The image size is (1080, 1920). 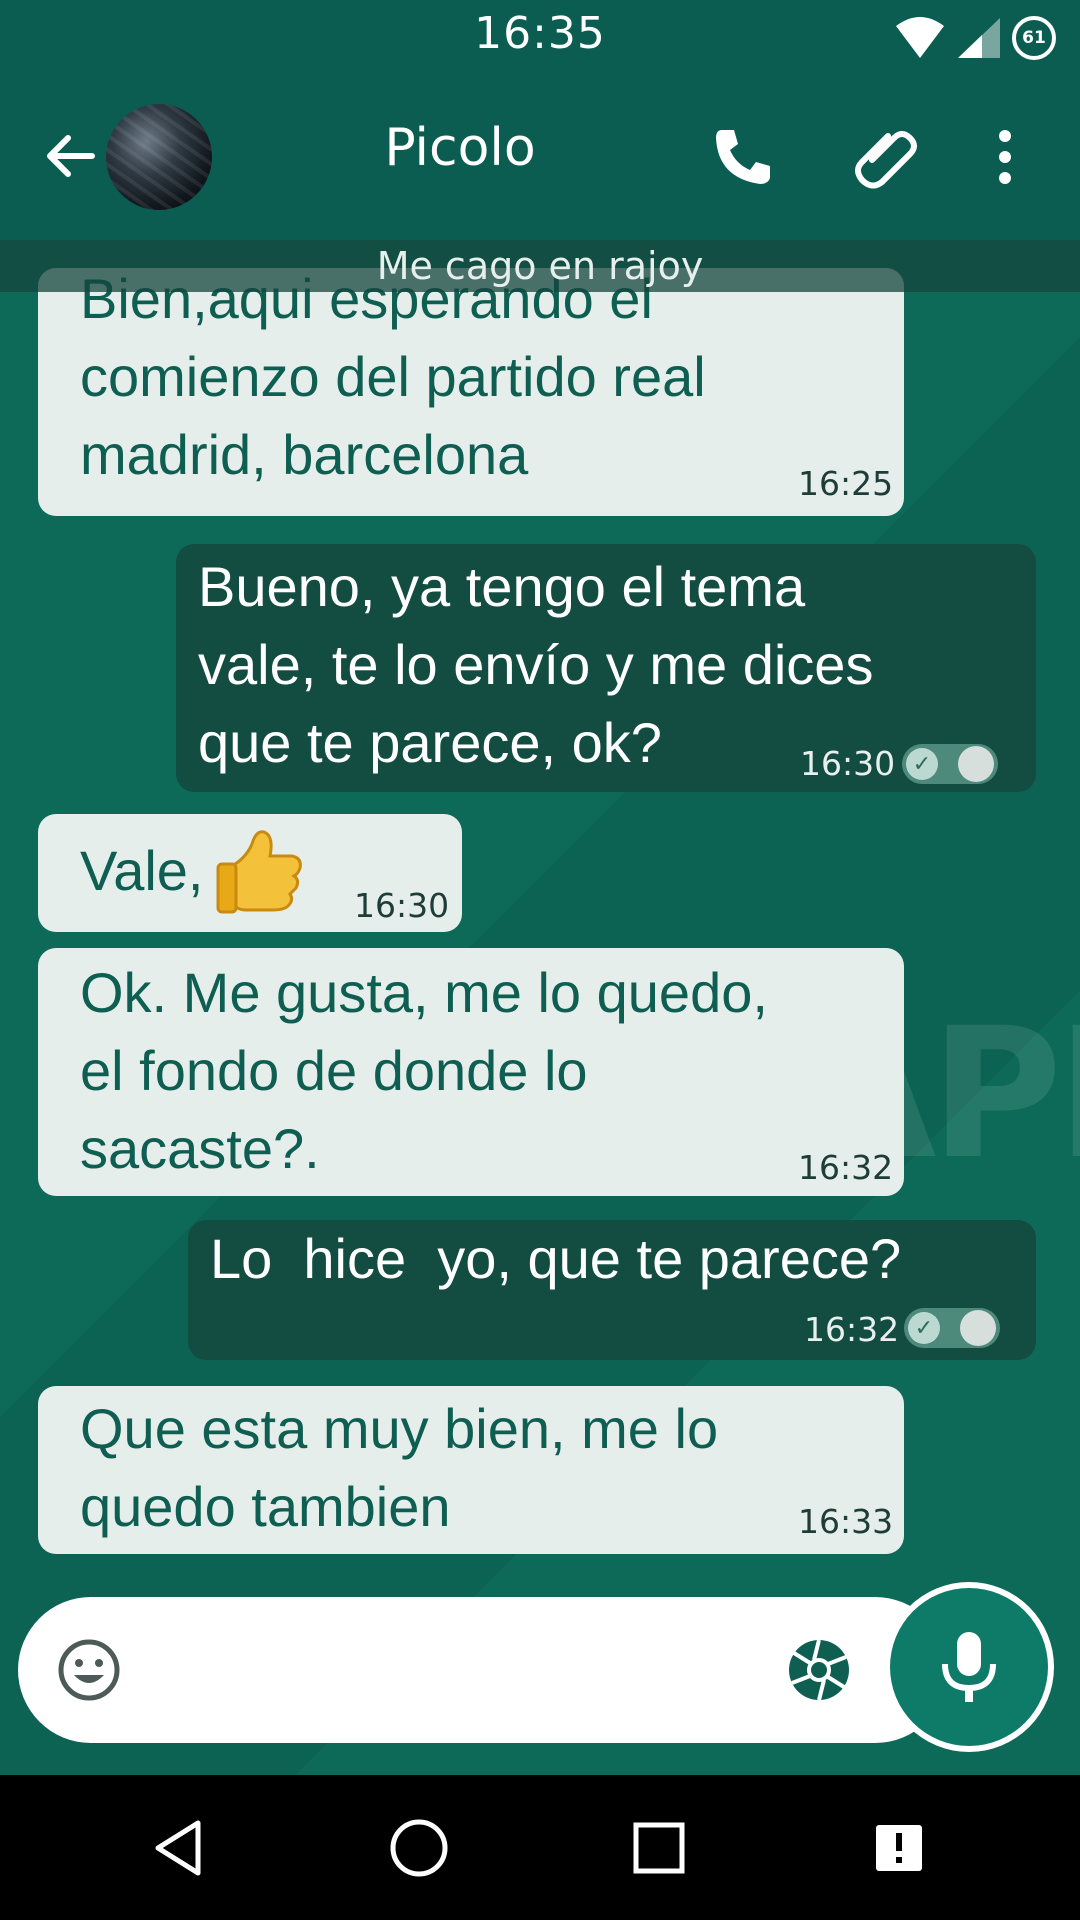 I want to click on message-time: 16:33, so click(x=846, y=1521).